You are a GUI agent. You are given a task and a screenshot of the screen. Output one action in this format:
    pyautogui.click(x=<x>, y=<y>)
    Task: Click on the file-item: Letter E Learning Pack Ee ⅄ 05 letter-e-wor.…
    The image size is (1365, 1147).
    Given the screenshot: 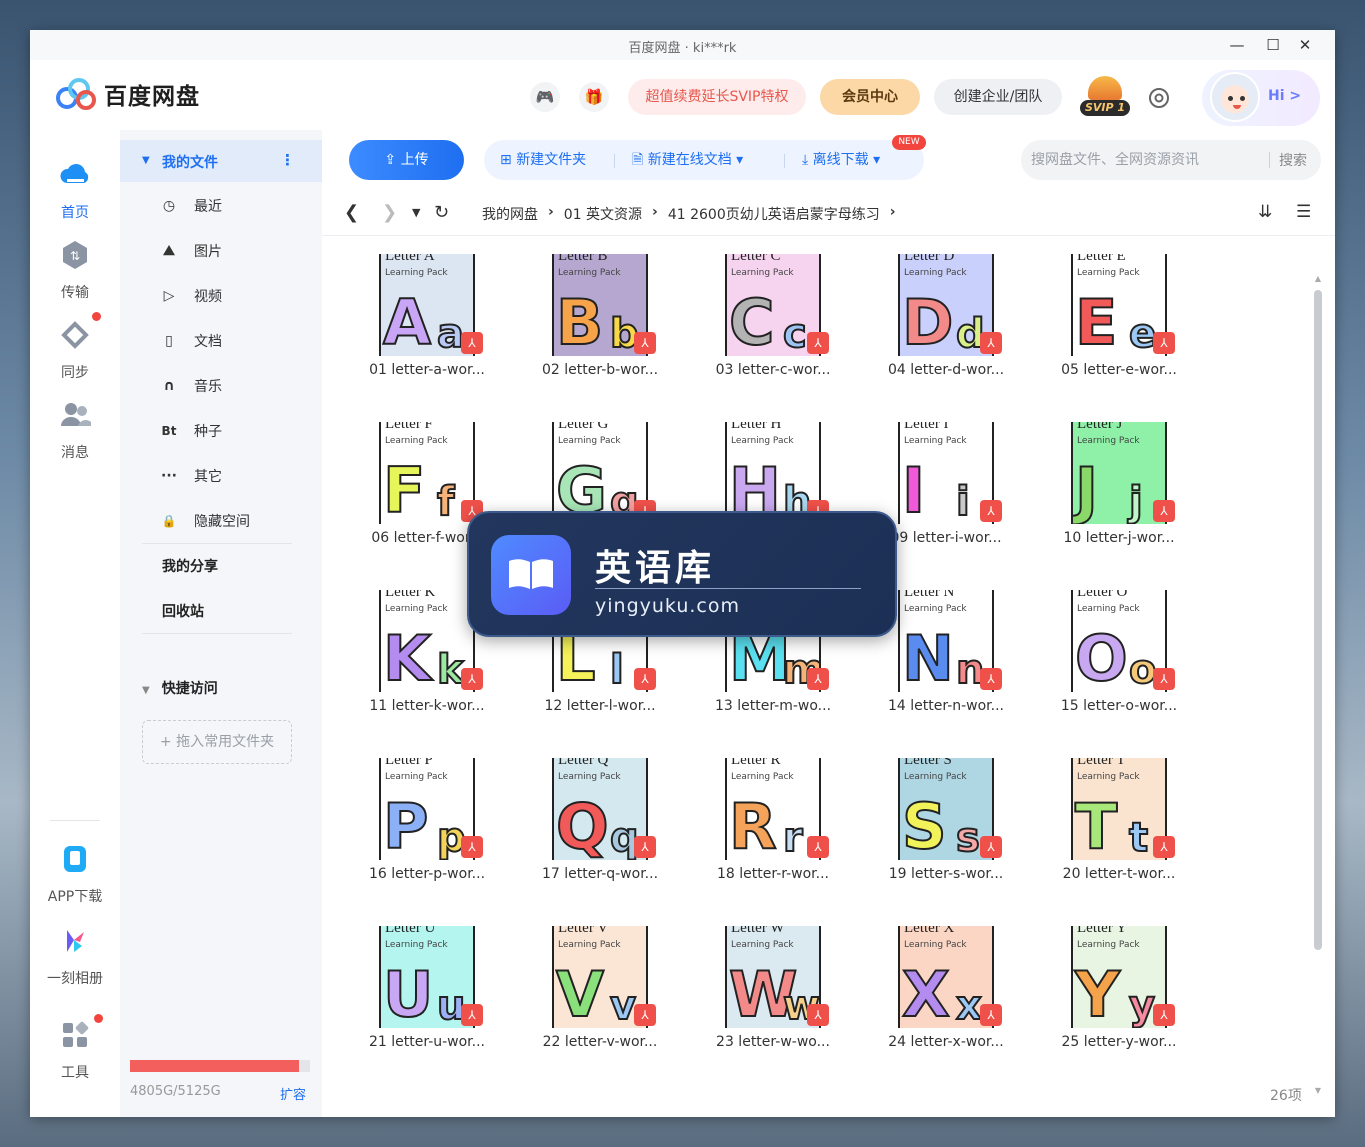 What is the action you would take?
    pyautogui.click(x=1119, y=323)
    